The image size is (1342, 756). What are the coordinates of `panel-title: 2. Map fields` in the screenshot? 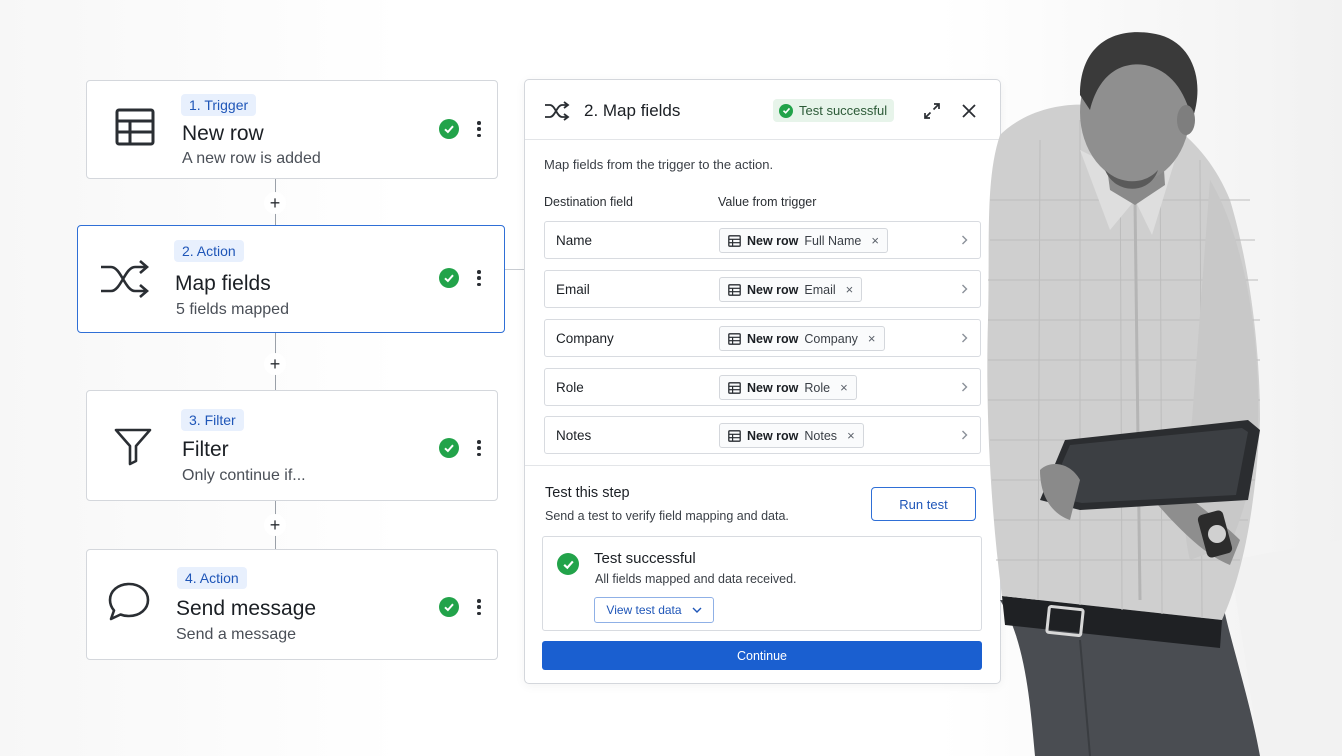 It's located at (632, 110).